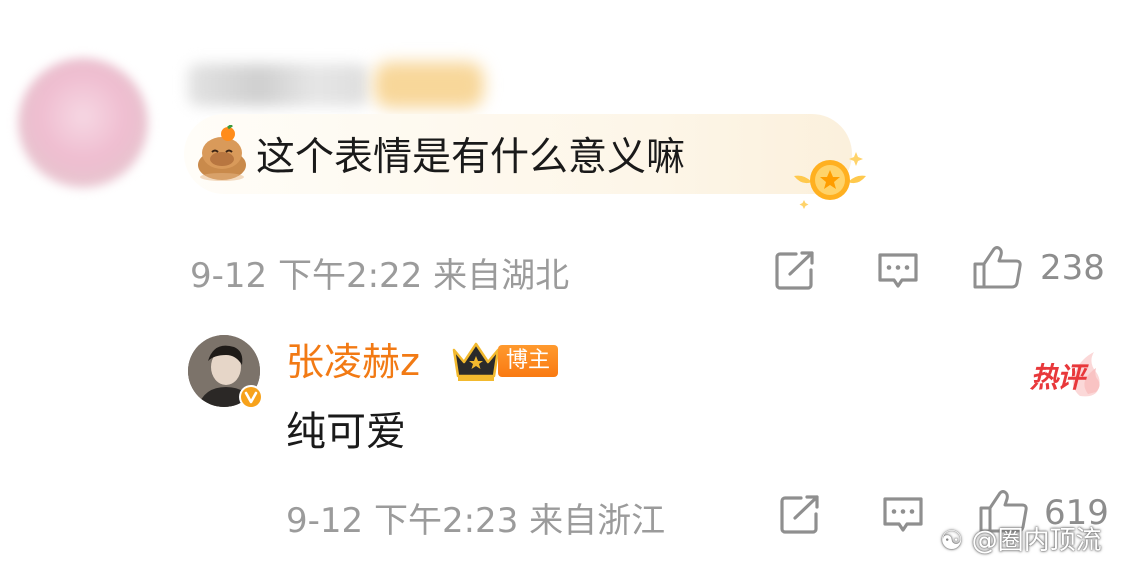 The image size is (1148, 564). What do you see at coordinates (501, 276) in the screenshot?
I see `comment-location: 来自湖北` at bounding box center [501, 276].